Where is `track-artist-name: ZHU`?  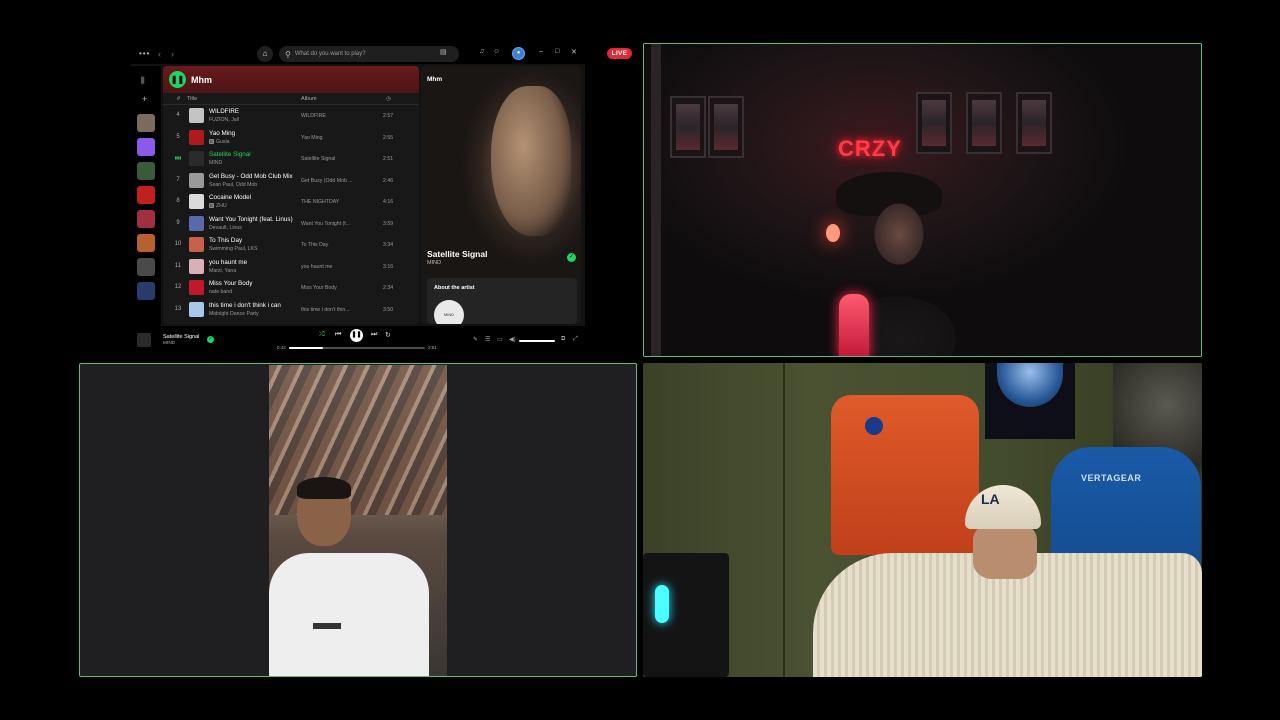
track-artist-name: ZHU is located at coordinates (221, 206).